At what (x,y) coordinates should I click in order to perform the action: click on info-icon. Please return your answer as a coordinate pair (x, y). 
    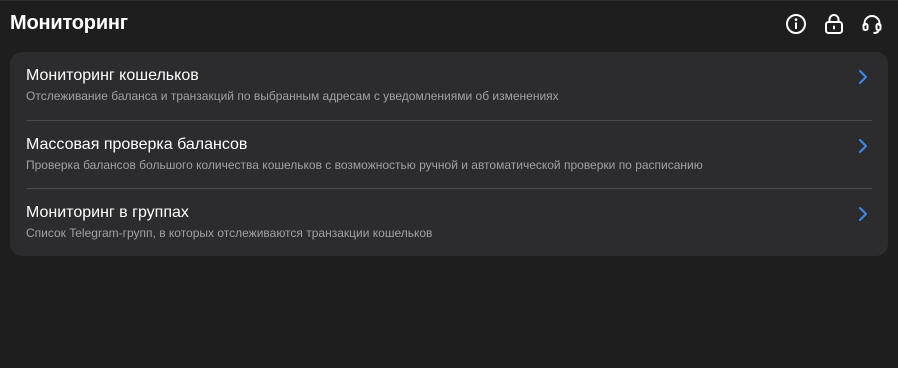
    Looking at the image, I should click on (796, 24).